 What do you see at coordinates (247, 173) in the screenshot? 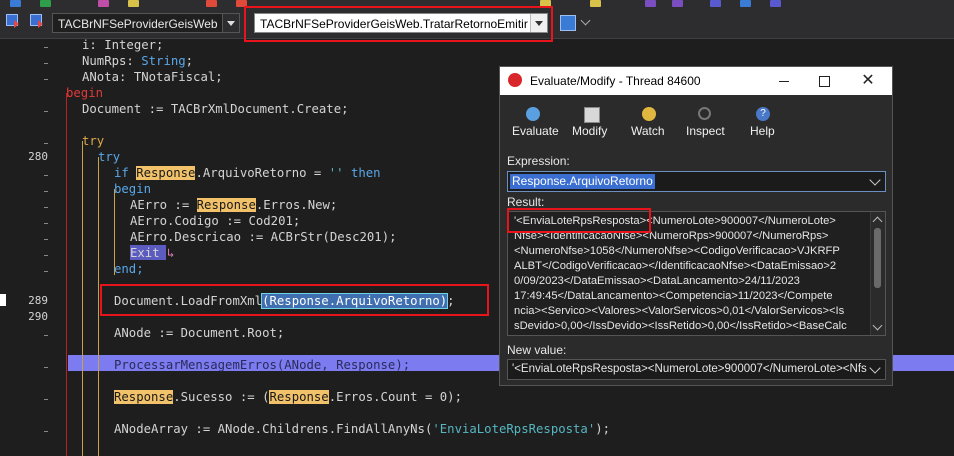
I see `code-line: if Response.ArquivoRetorno = '' then` at bounding box center [247, 173].